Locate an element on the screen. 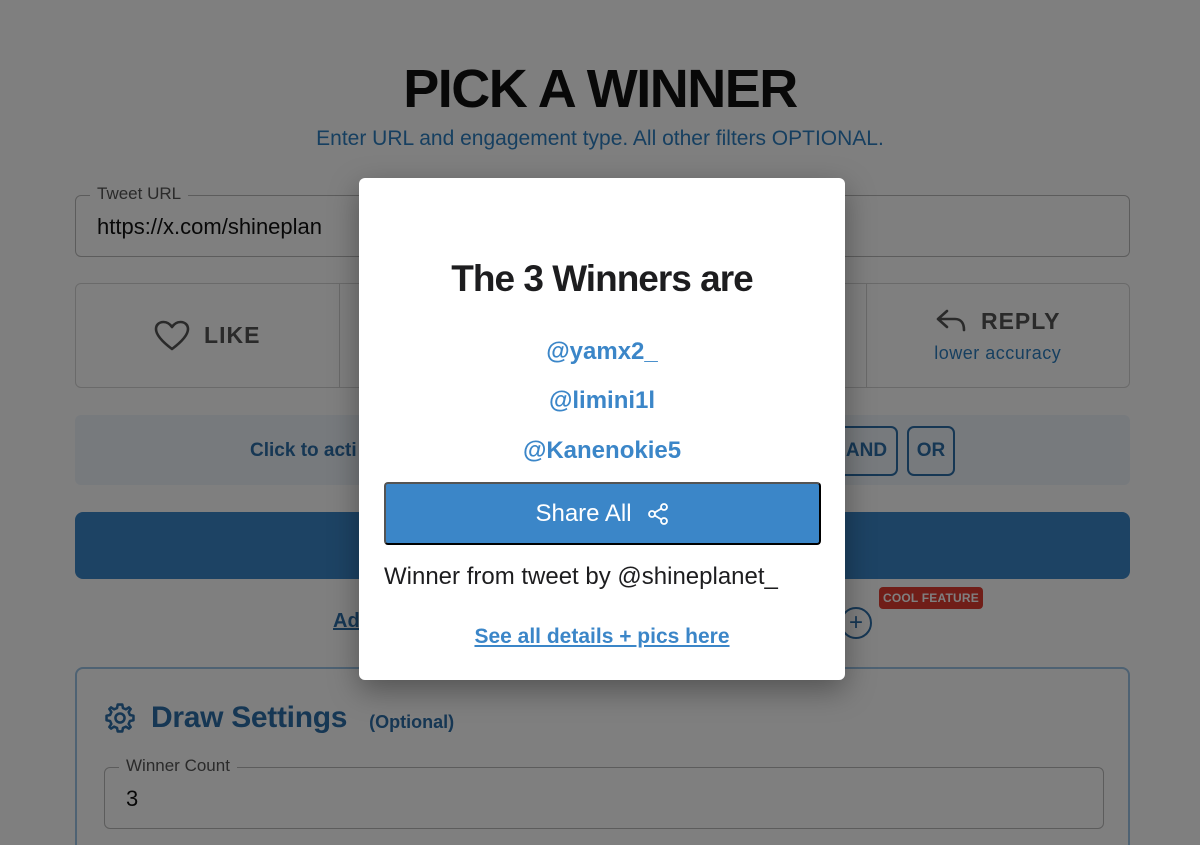  share-all-button: Share All is located at coordinates (602, 513).